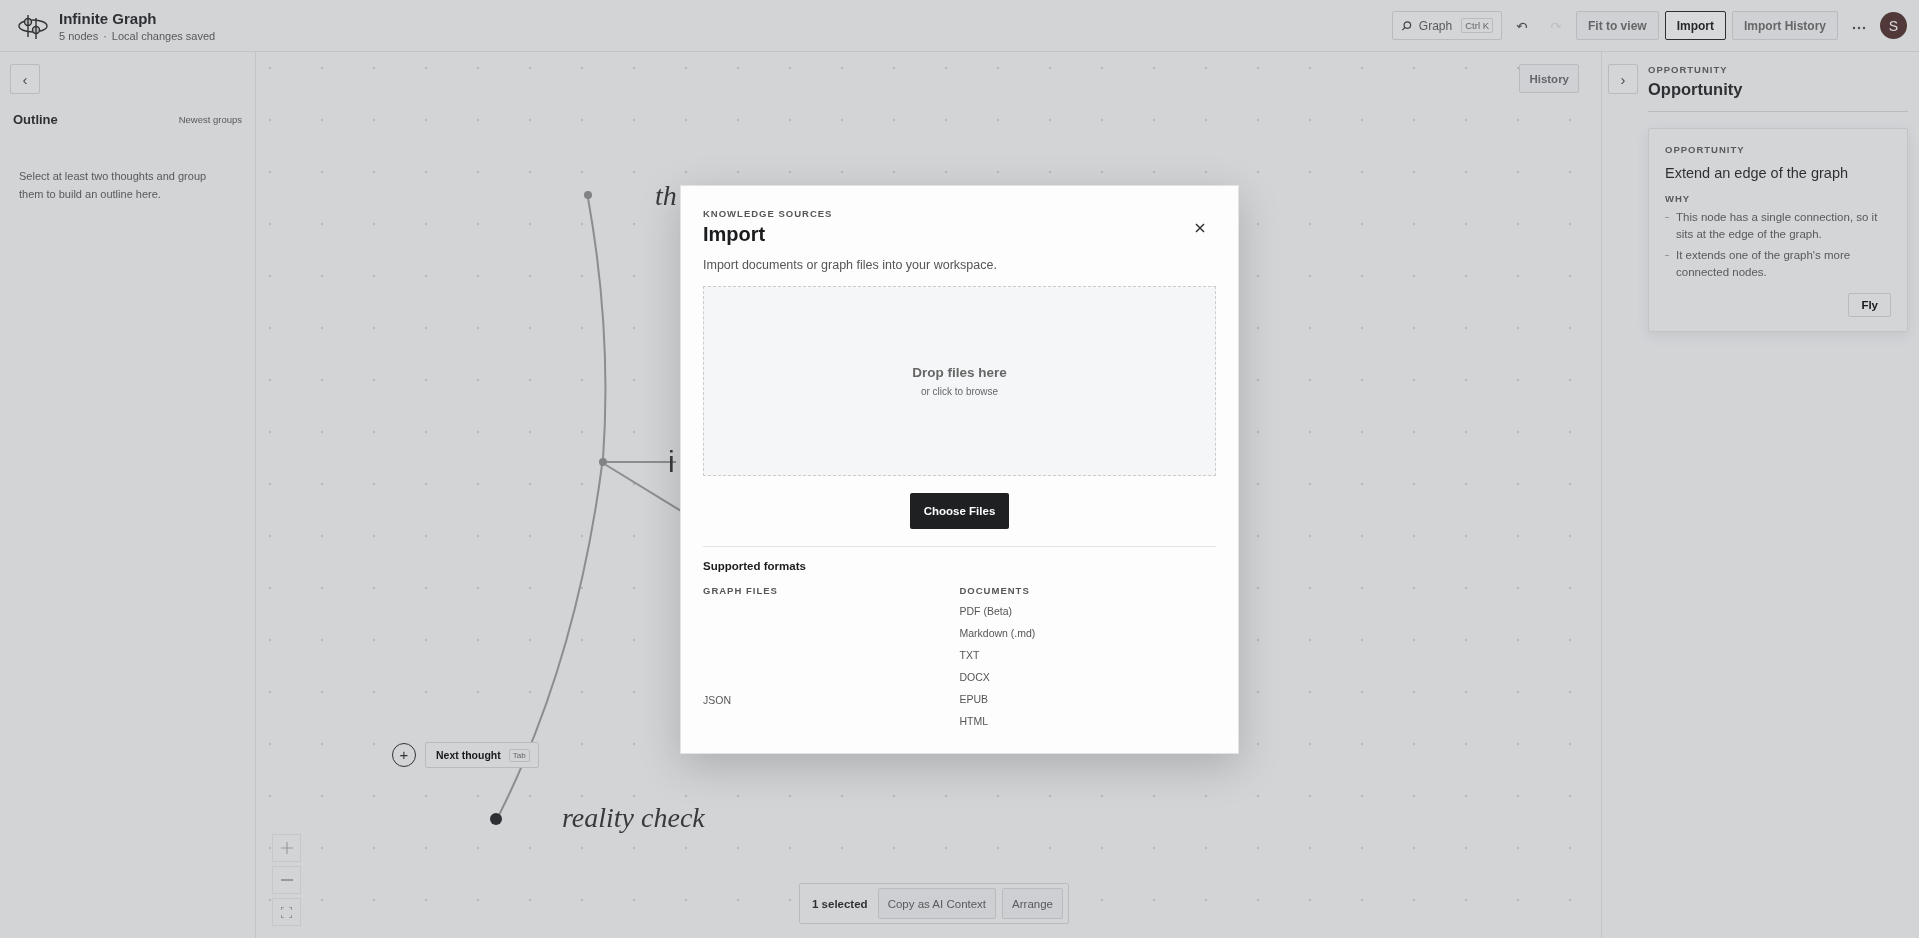 Image resolution: width=1919 pixels, height=938 pixels. What do you see at coordinates (1617, 25) in the screenshot?
I see `toolbar-button: Fit to view` at bounding box center [1617, 25].